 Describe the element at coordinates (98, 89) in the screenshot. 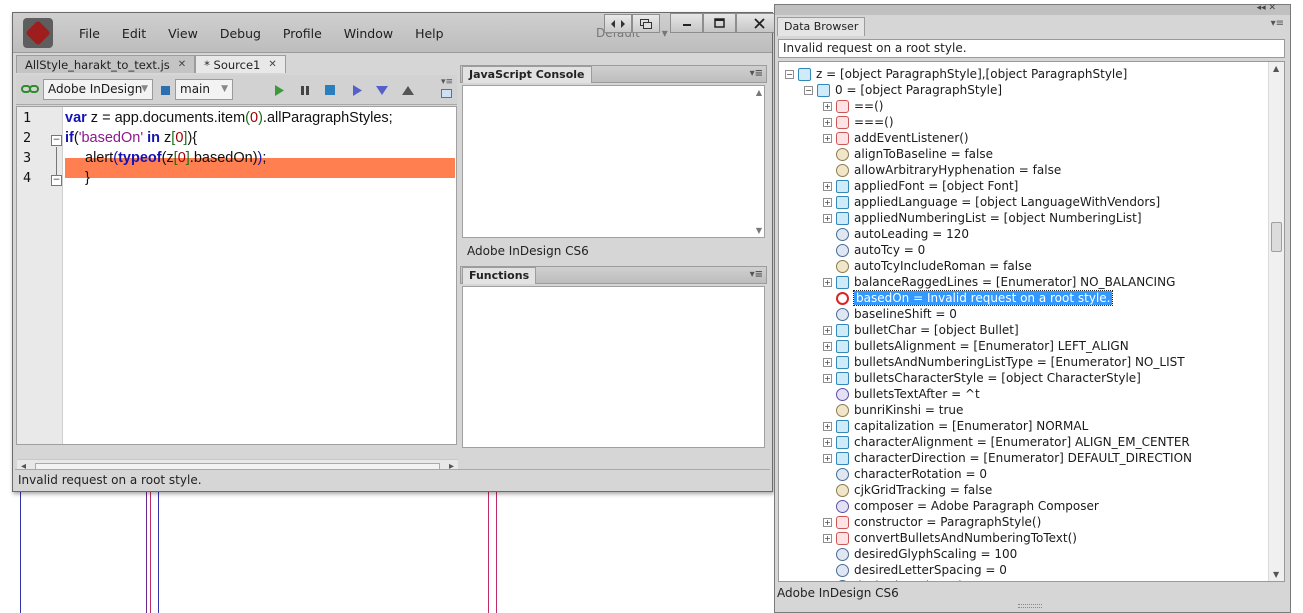

I see `target-app-select: Adobe InDesign ▼` at that location.